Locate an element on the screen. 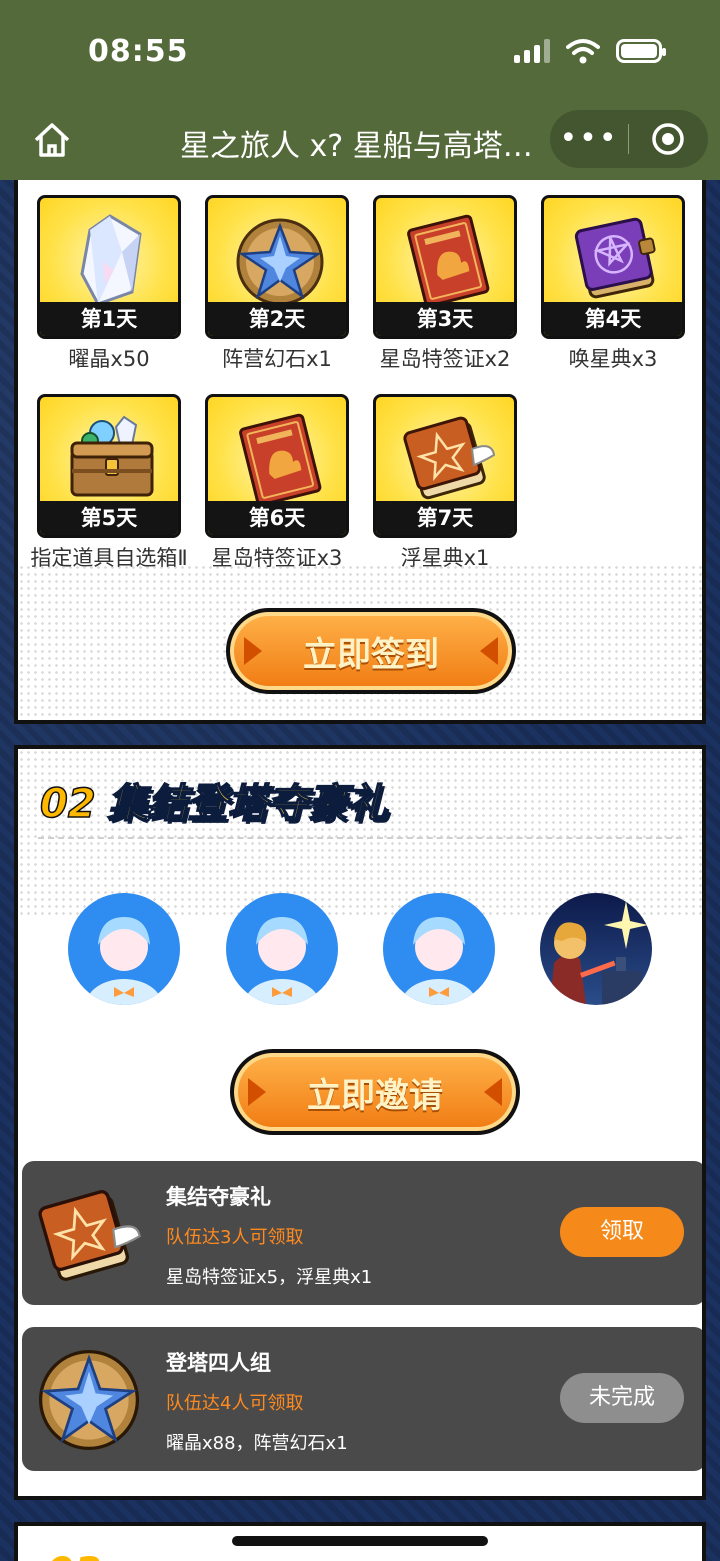 The height and width of the screenshot is (1561, 720). task-title: 登塔四人组 is located at coordinates (218, 1363).